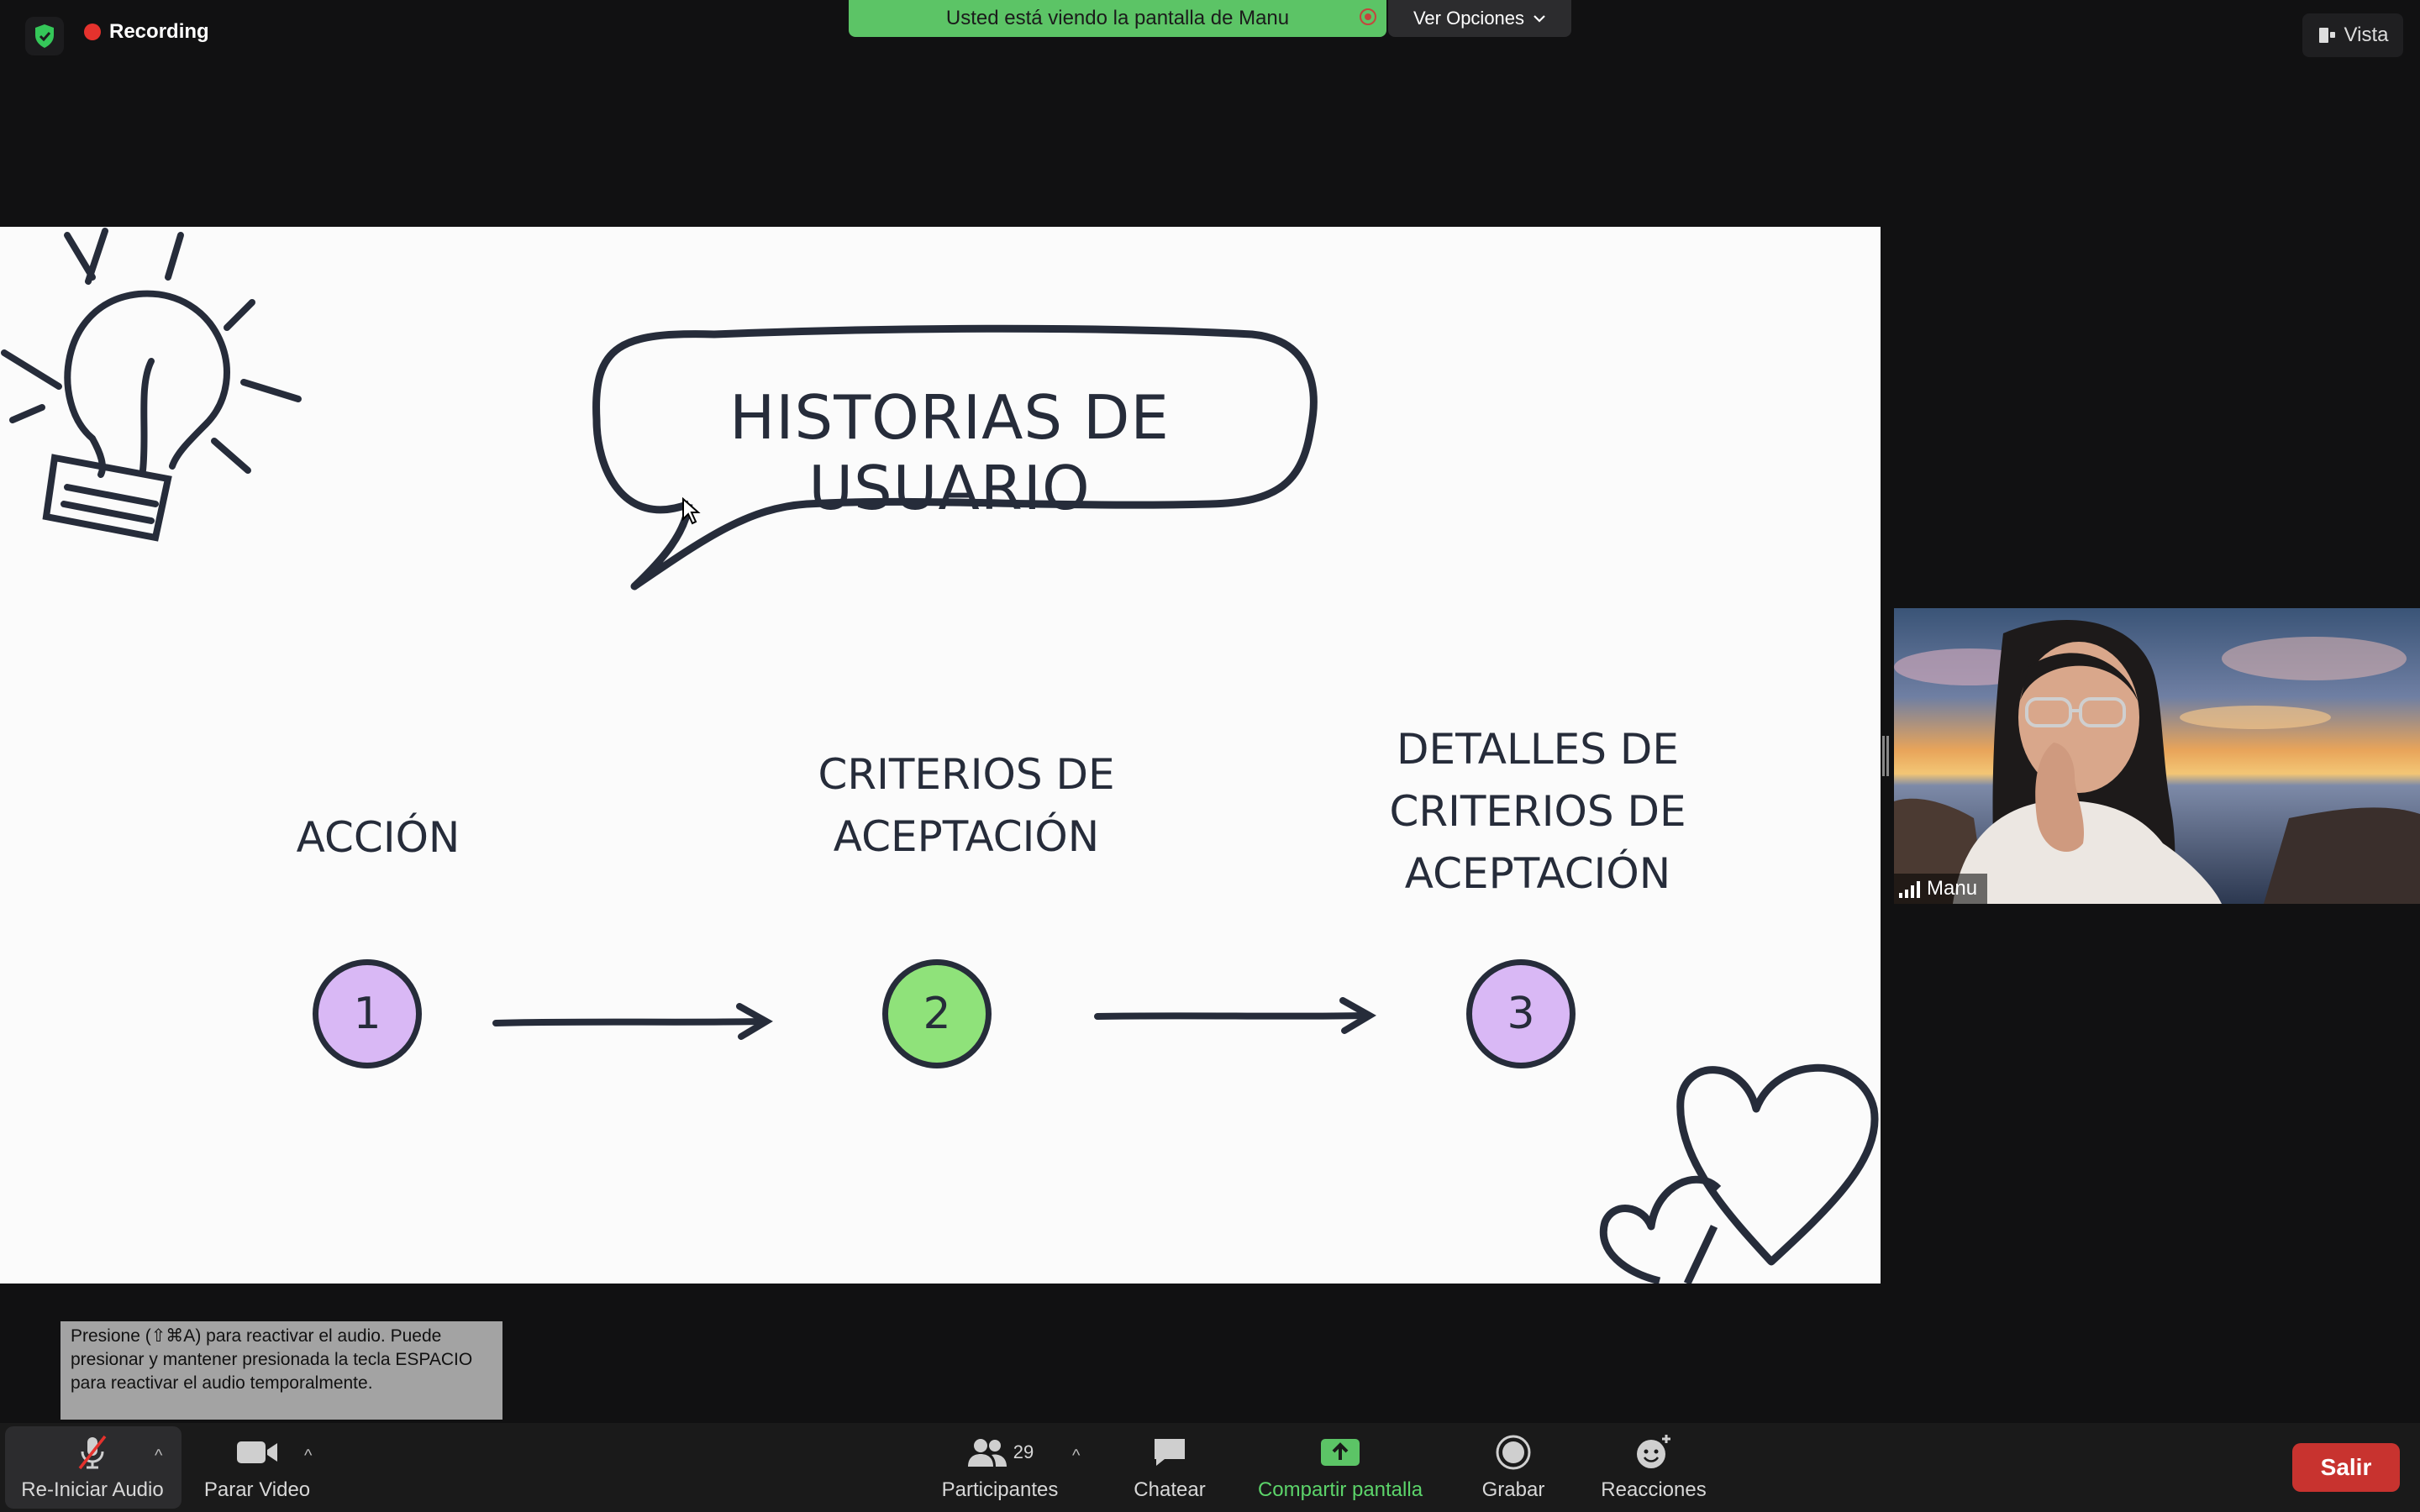  I want to click on participants-count: 29, so click(1023, 1451).